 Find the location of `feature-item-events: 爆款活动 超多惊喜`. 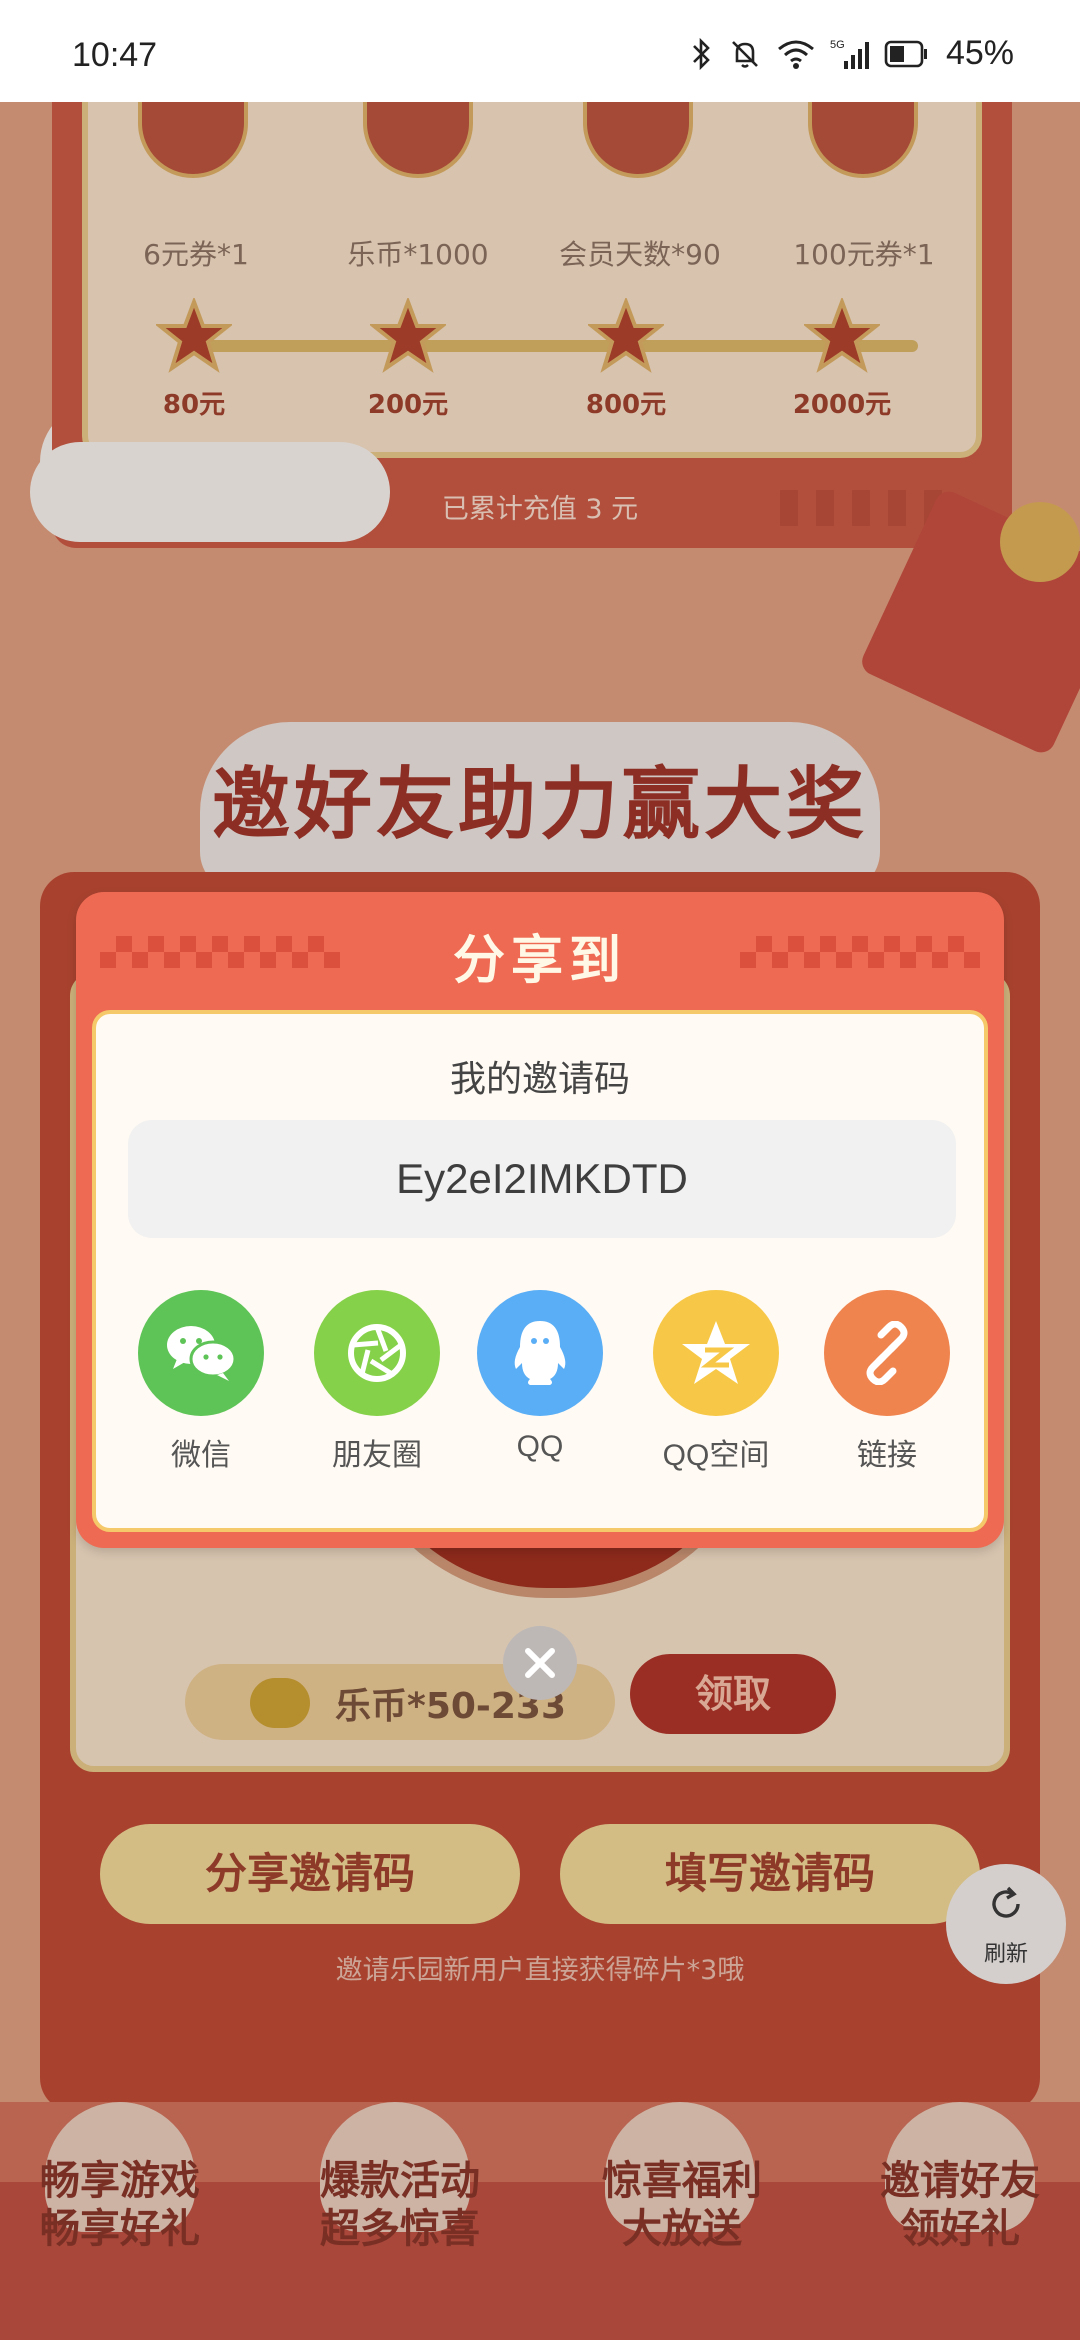

feature-item-events: 爆款活动 超多惊喜 is located at coordinates (400, 2205).